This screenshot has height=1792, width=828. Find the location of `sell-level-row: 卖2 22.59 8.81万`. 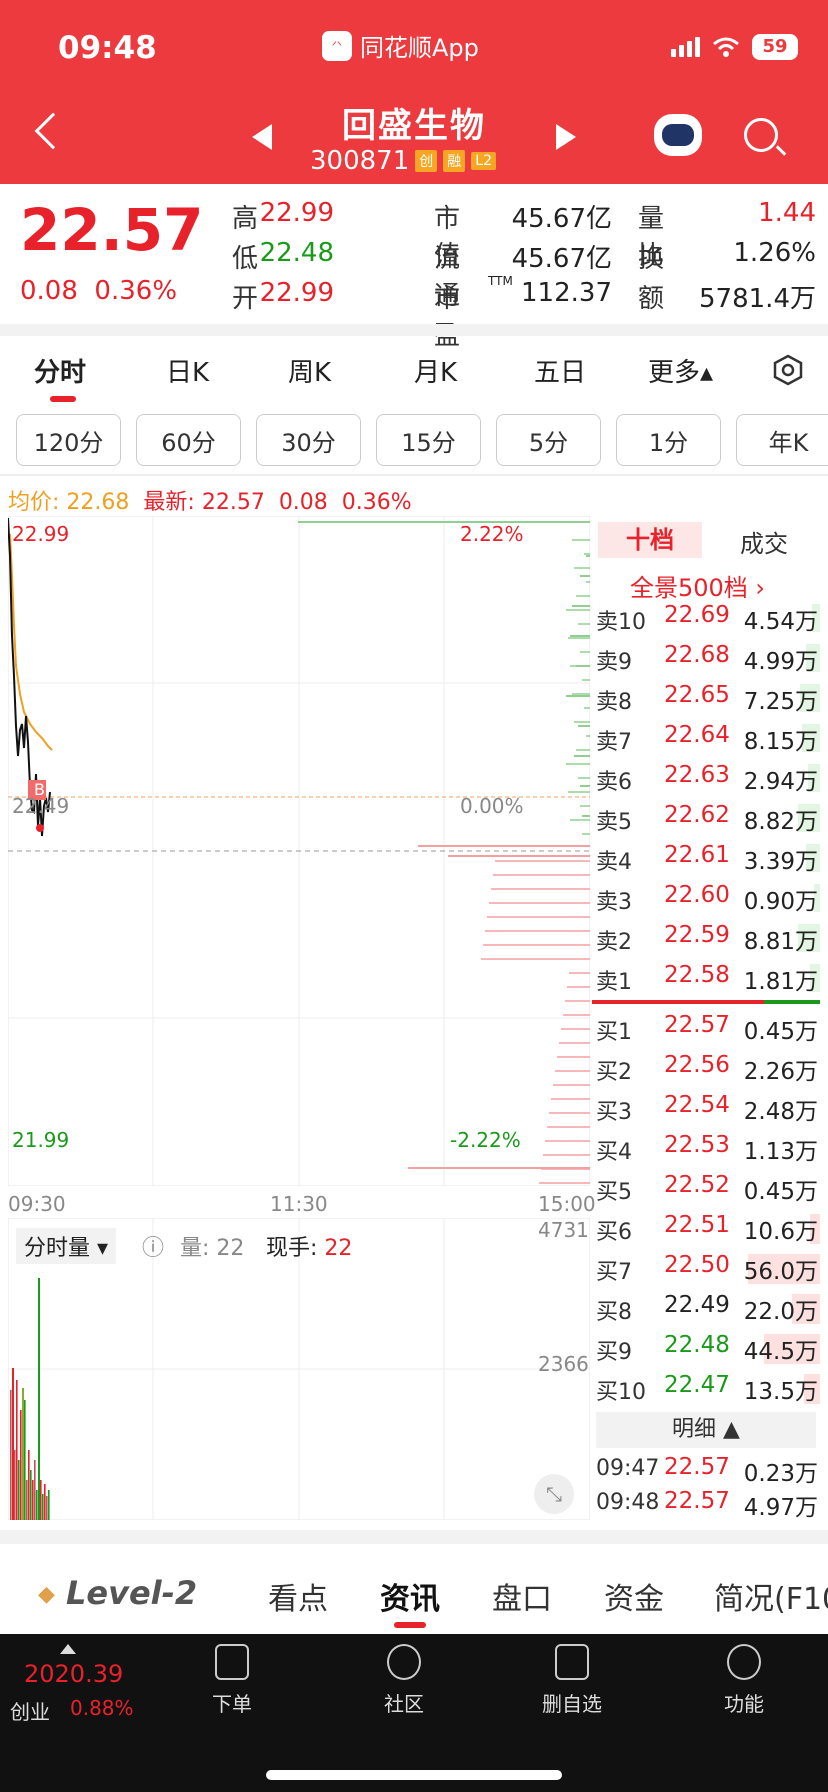

sell-level-row: 卖2 22.59 8.81万 is located at coordinates (708, 938).